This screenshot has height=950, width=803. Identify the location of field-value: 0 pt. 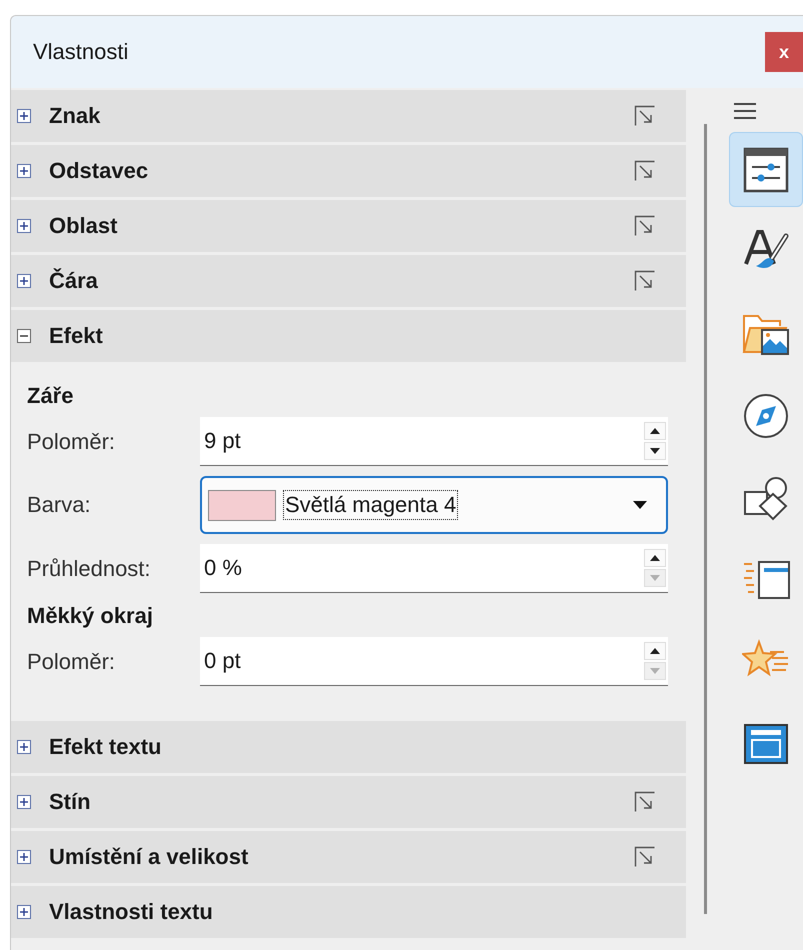
(223, 661).